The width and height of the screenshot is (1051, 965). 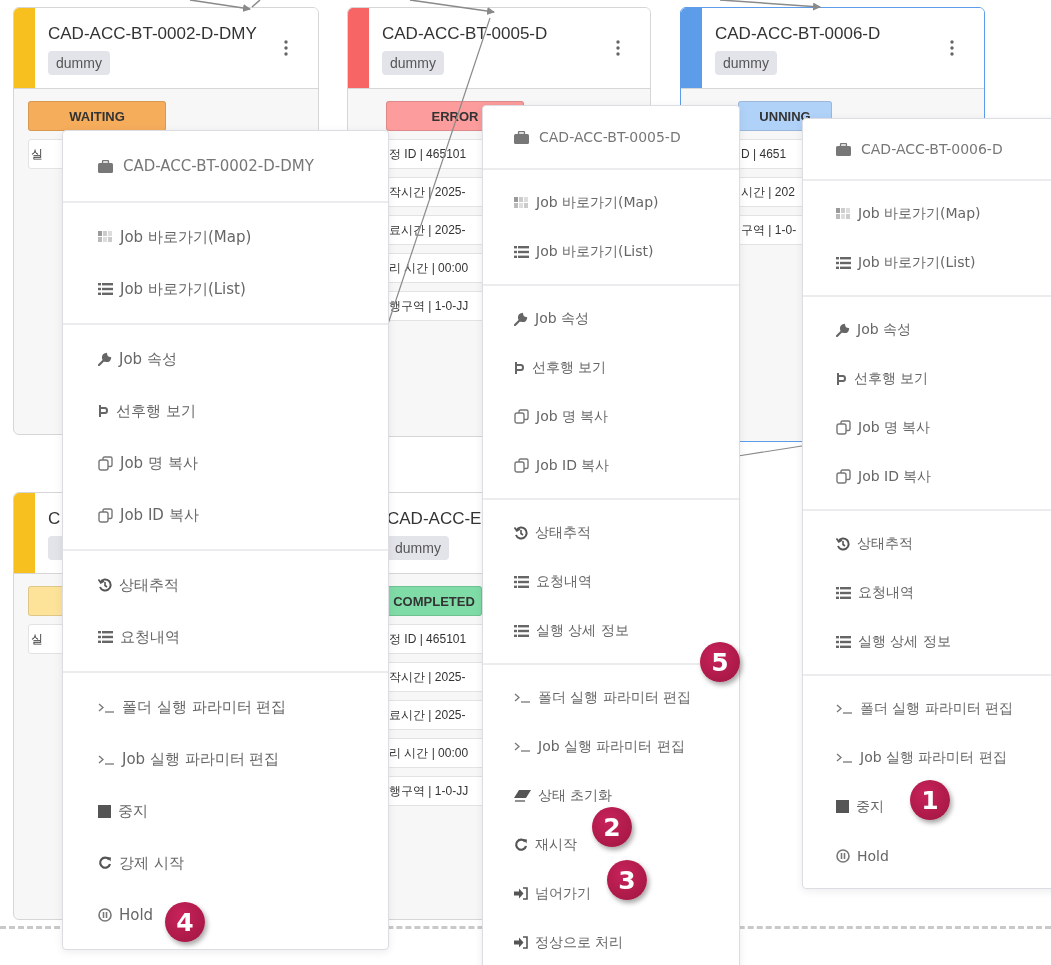 What do you see at coordinates (154, 289) in the screenshot?
I see `menu-item: Job 바로가기(List)` at bounding box center [154, 289].